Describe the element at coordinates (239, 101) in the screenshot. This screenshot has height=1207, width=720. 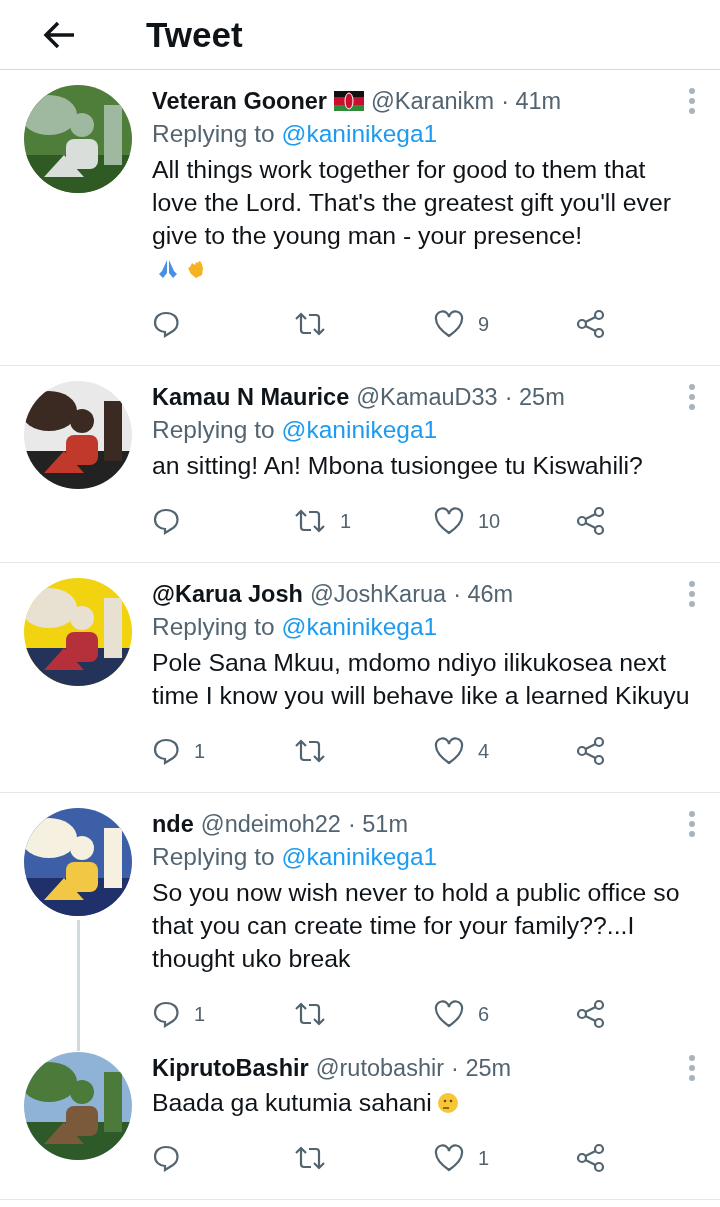
I see `user-name: Veteran Gooner` at that location.